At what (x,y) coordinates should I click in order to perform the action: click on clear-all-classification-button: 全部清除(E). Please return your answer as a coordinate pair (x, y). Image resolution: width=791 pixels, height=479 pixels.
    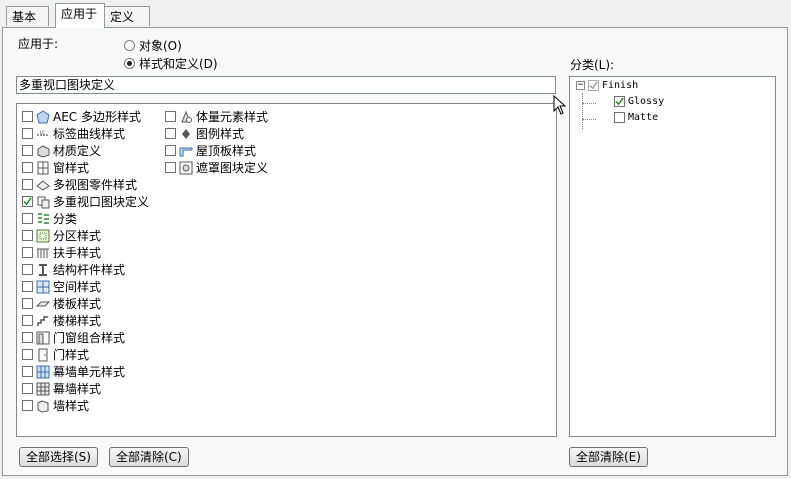
    Looking at the image, I should click on (608, 457).